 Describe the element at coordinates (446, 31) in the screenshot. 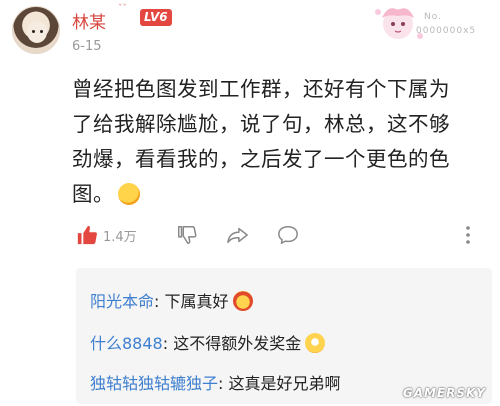

I see `decoration-number: 0000000x5` at that location.